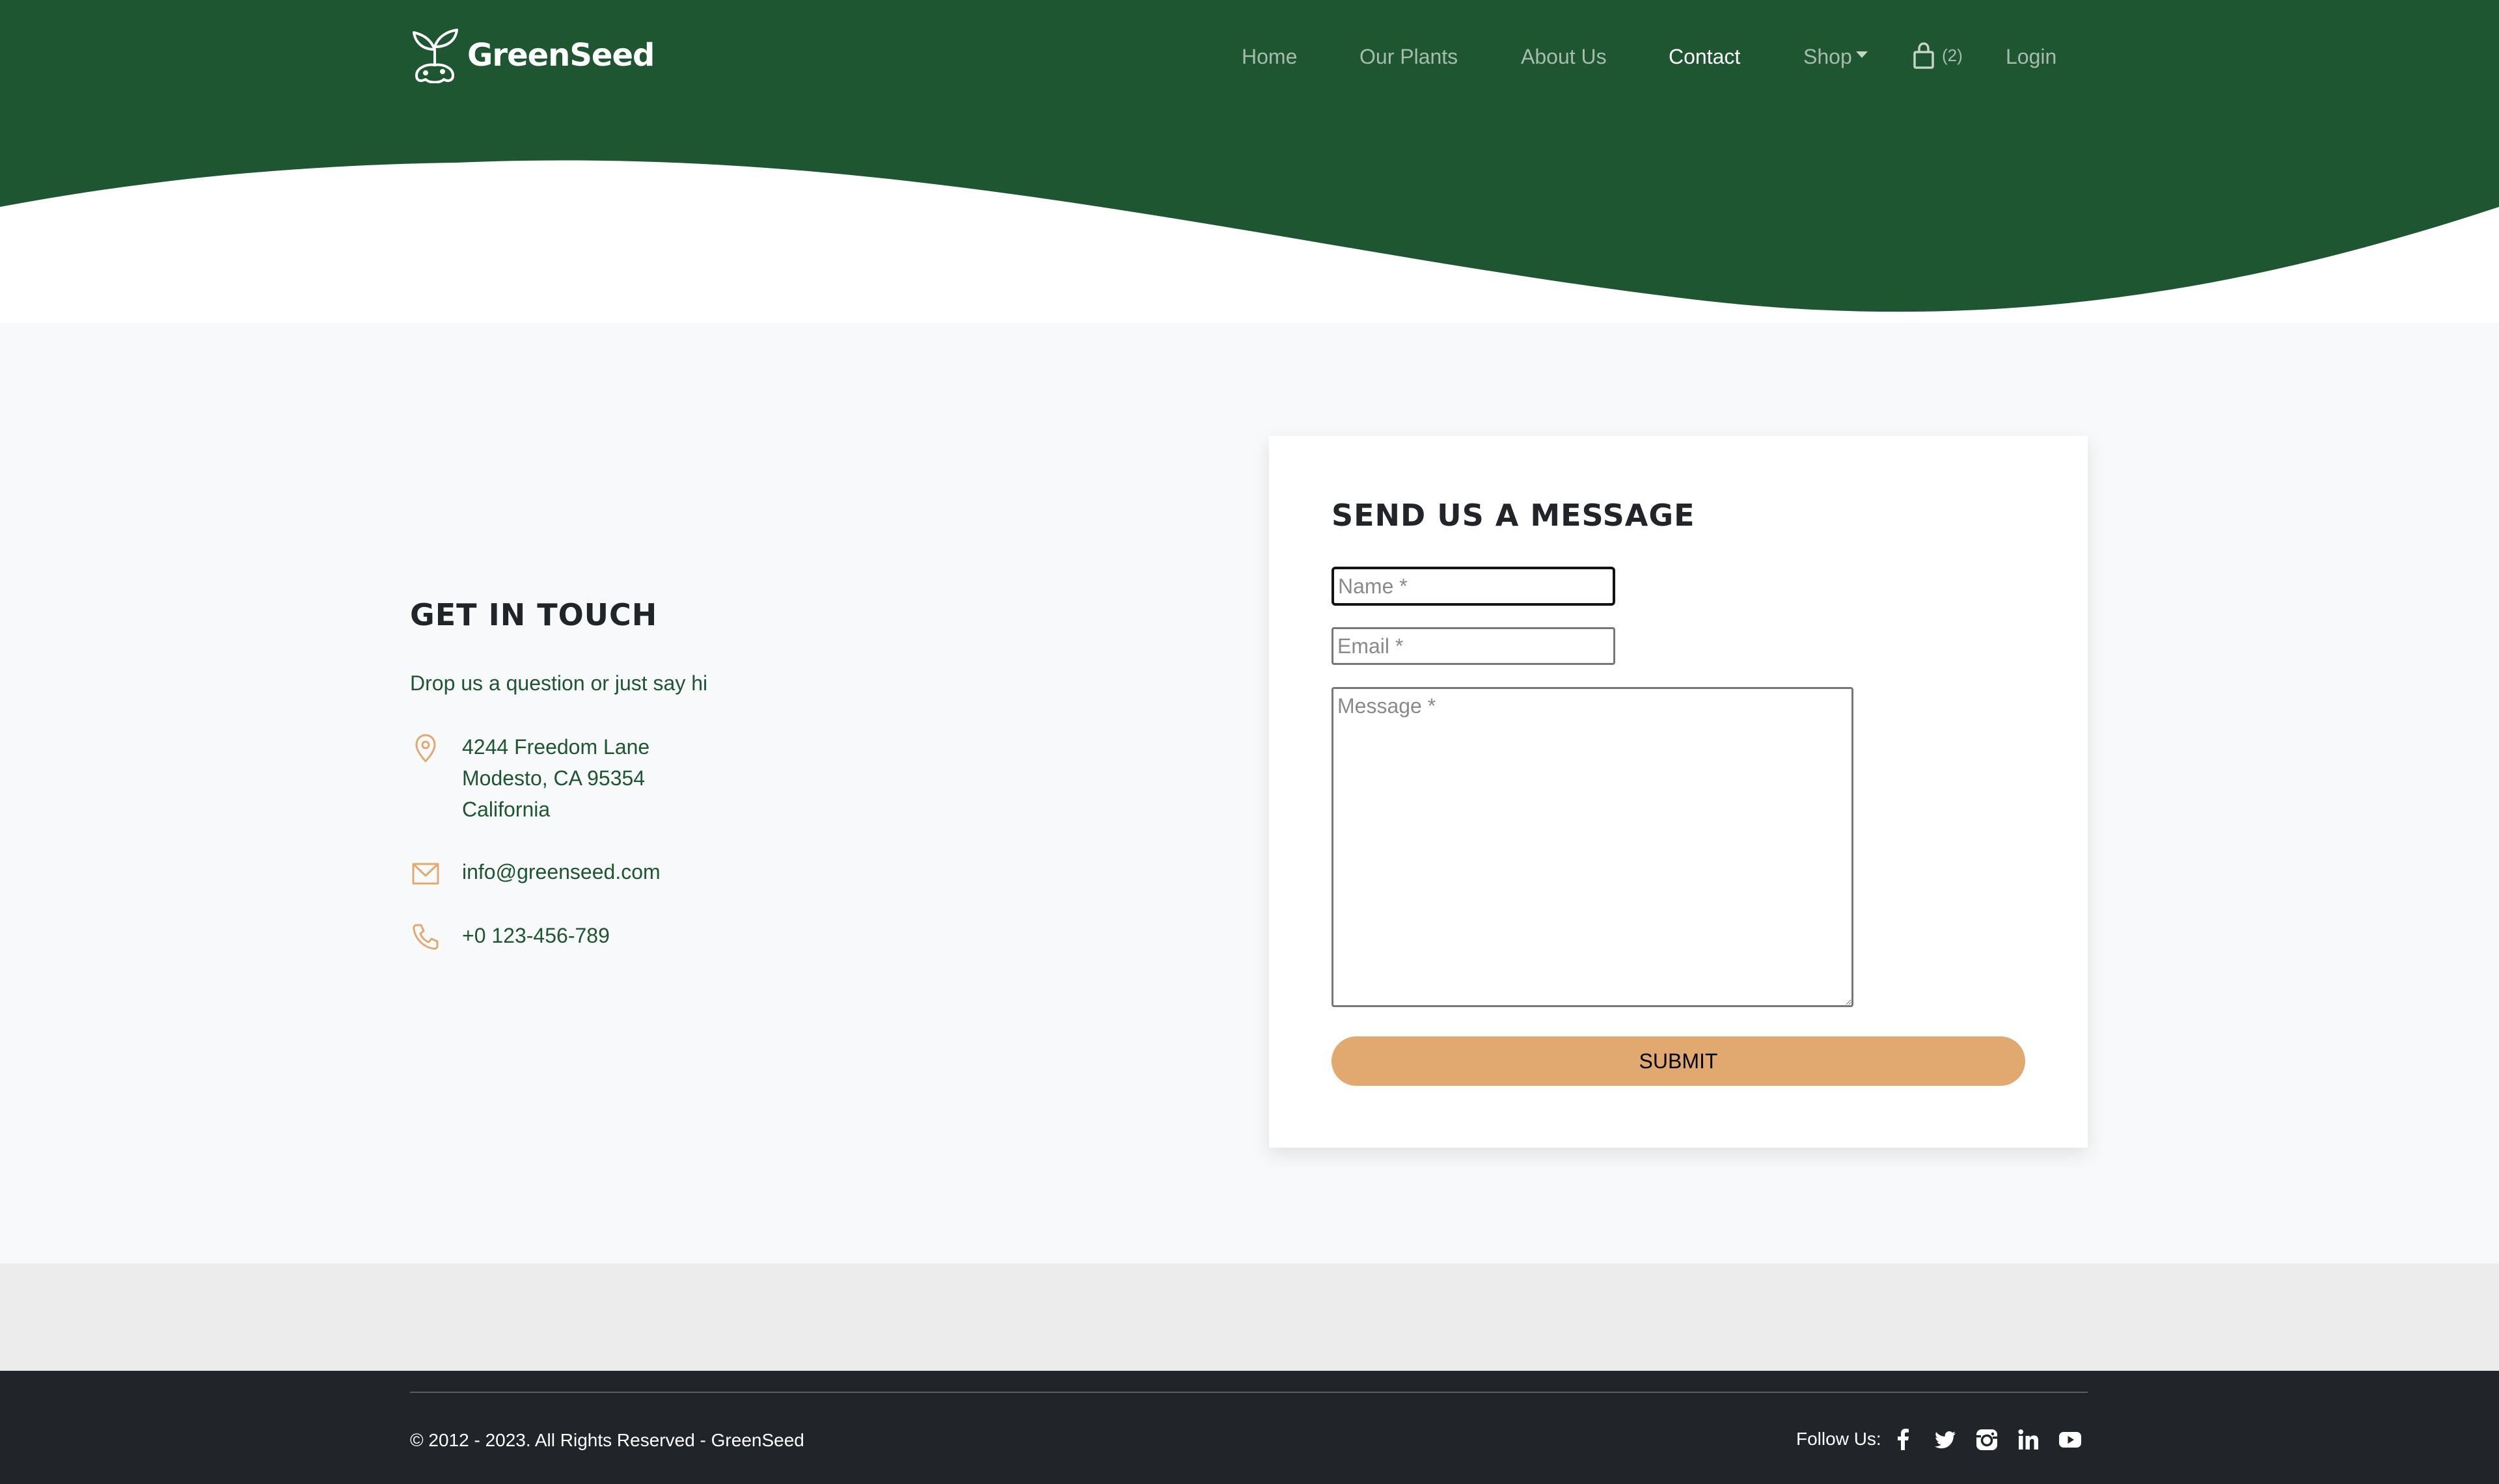 This screenshot has width=2499, height=1484. Describe the element at coordinates (1249, 1392) in the screenshot. I see `footer-divider` at that location.